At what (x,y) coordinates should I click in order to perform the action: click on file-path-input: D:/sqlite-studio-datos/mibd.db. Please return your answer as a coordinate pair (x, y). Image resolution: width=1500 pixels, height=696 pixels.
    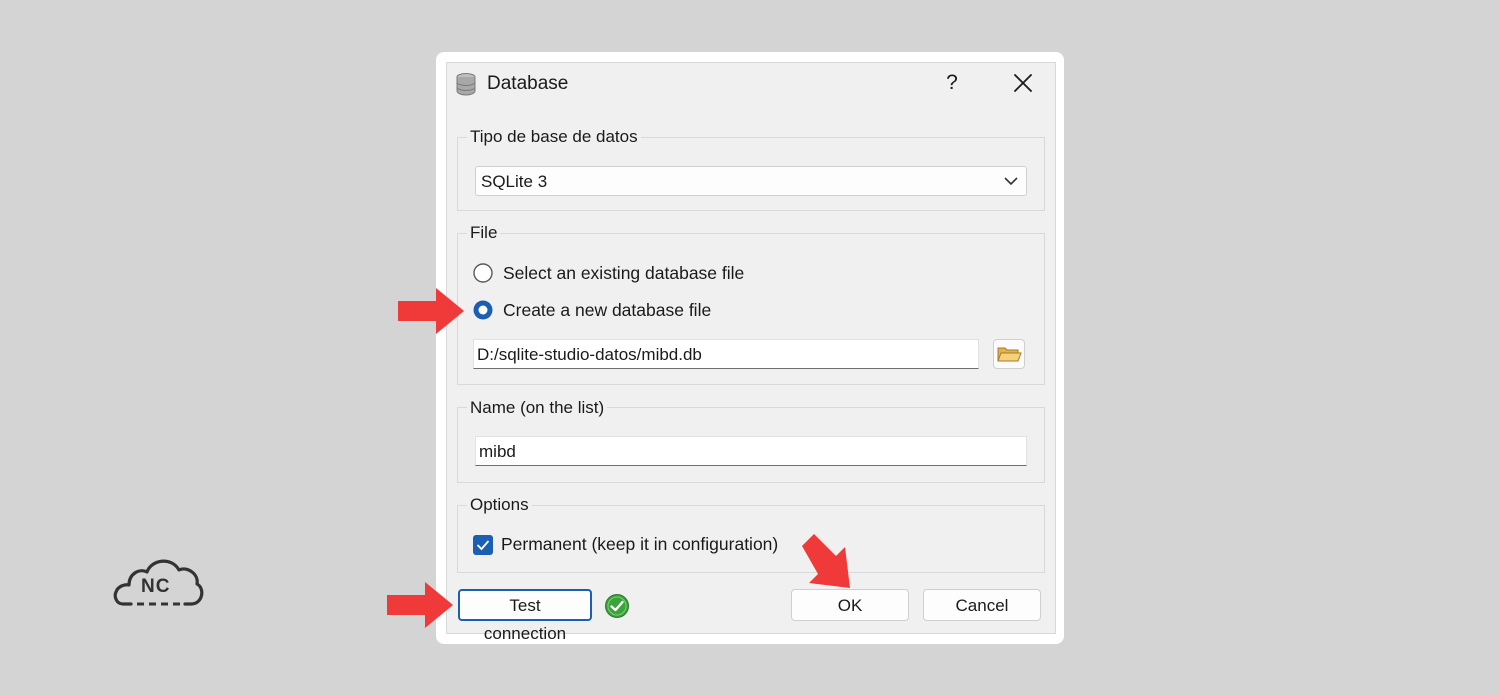
    Looking at the image, I should click on (726, 354).